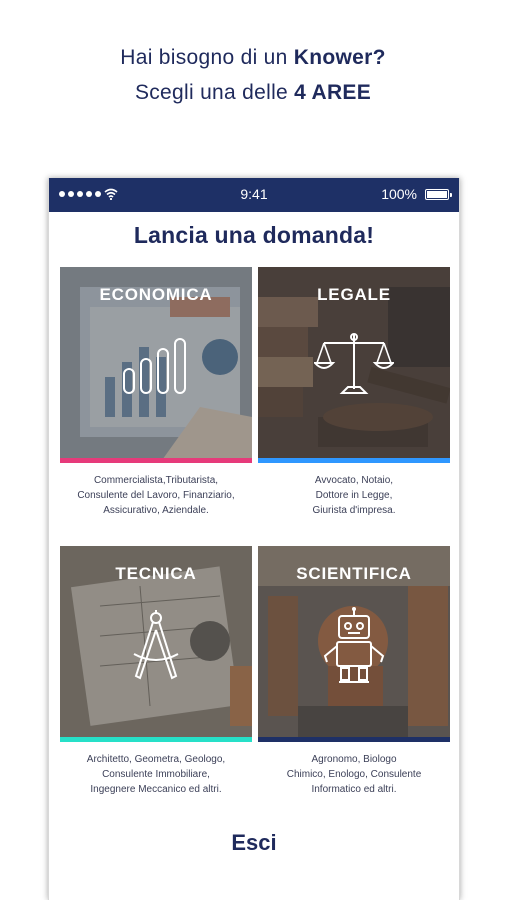 This screenshot has height=900, width=506. I want to click on scales-icon, so click(354, 363).